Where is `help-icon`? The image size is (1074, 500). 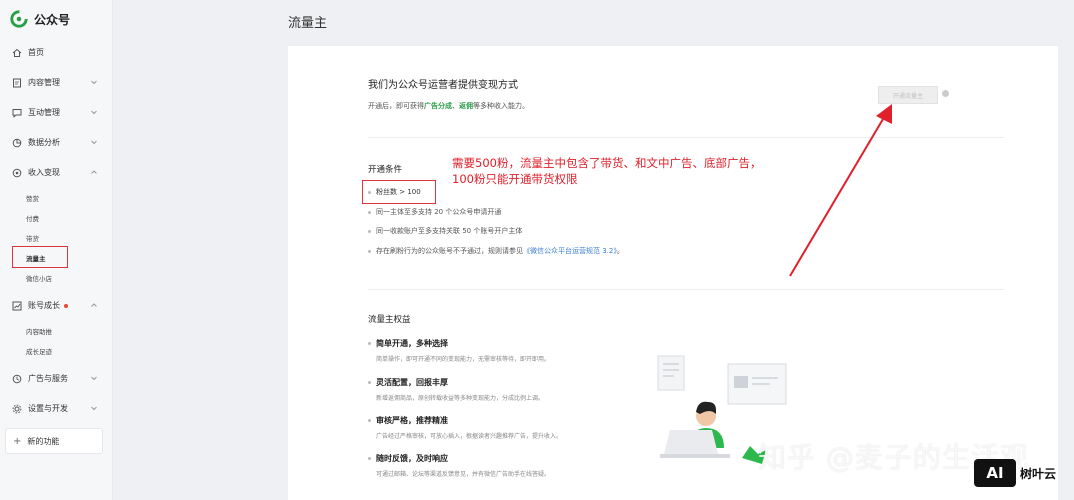
help-icon is located at coordinates (945, 93).